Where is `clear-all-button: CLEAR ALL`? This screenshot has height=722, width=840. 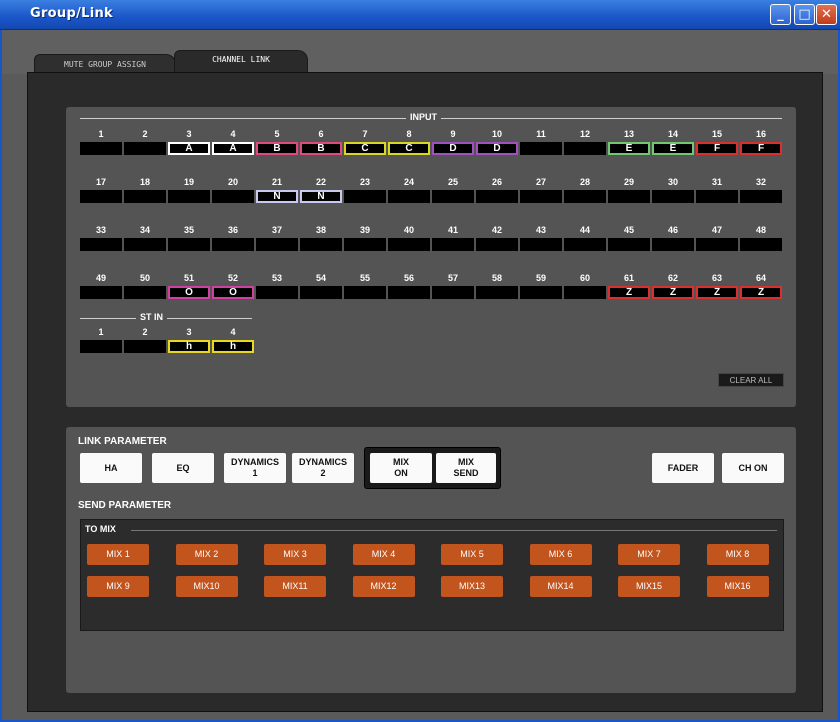 clear-all-button: CLEAR ALL is located at coordinates (751, 380).